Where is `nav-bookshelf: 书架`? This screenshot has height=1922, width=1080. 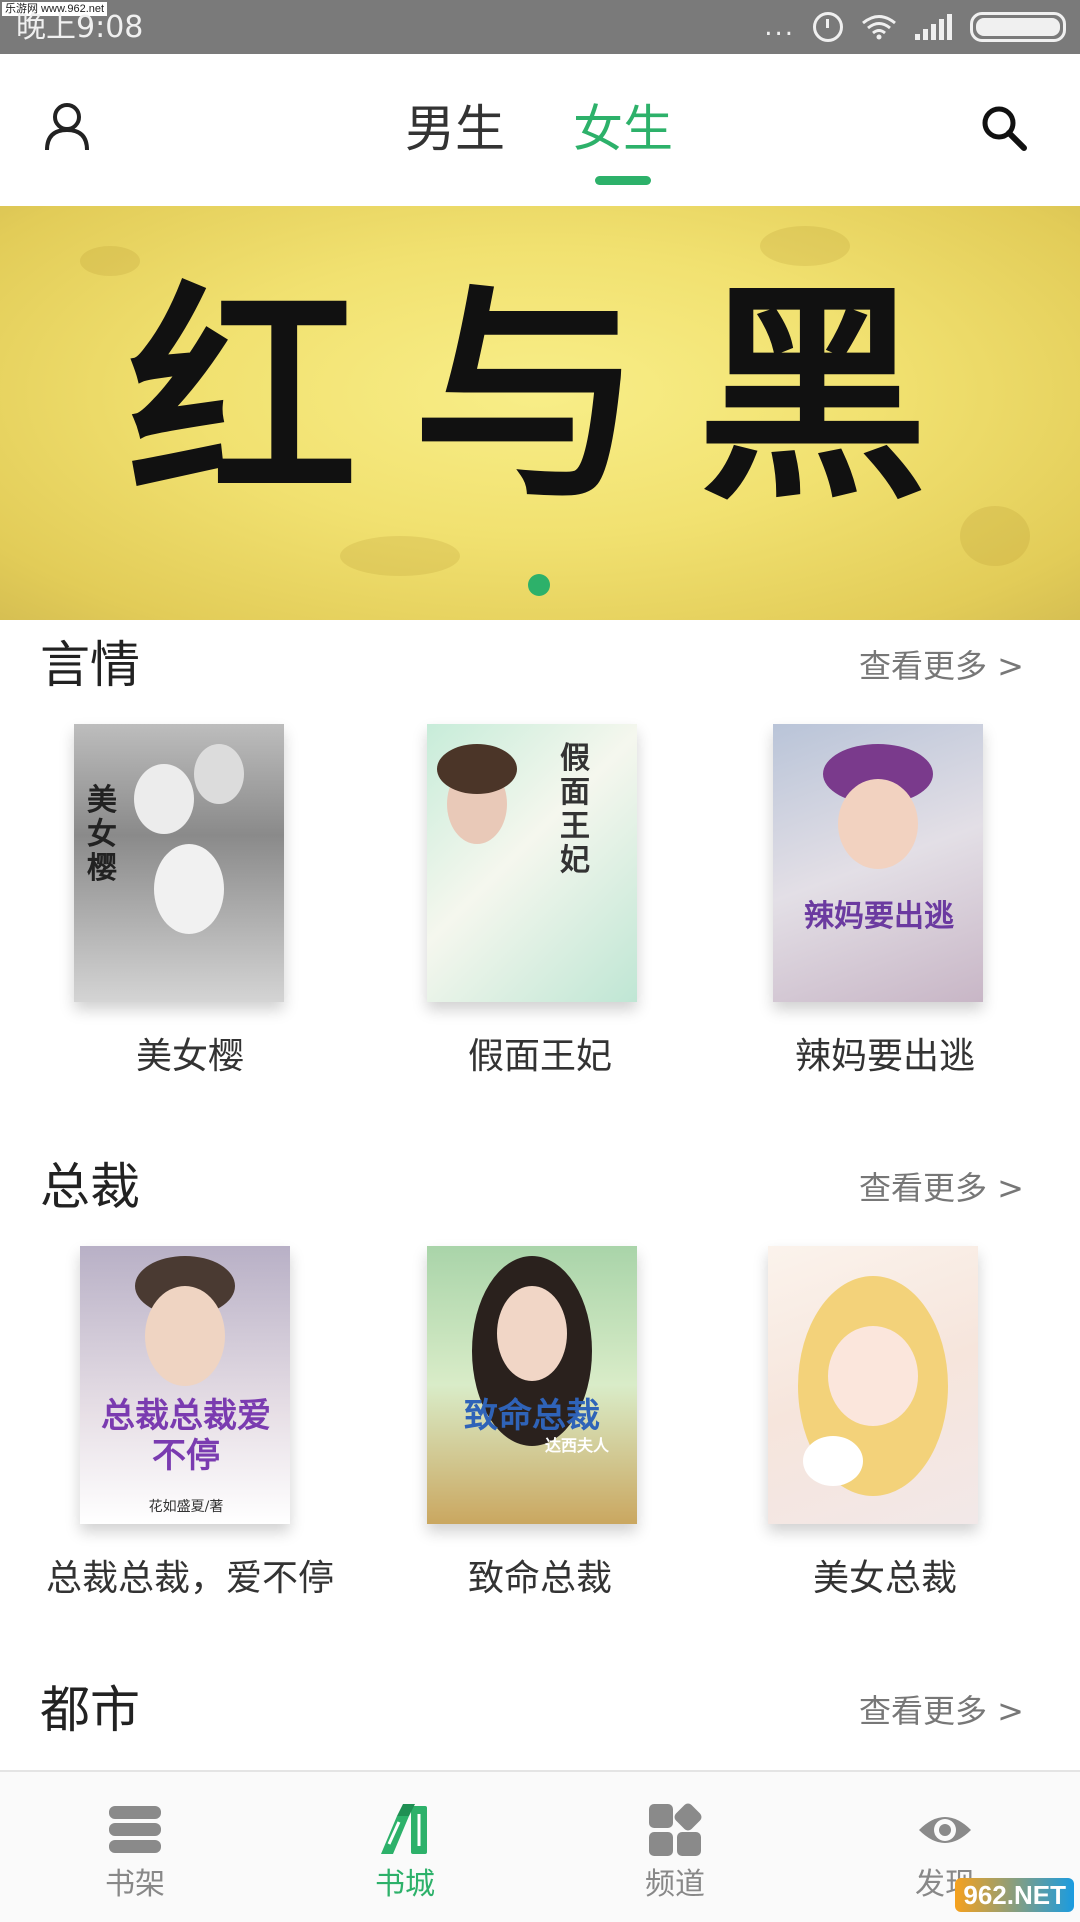
nav-bookshelf: 书架 is located at coordinates (135, 1847).